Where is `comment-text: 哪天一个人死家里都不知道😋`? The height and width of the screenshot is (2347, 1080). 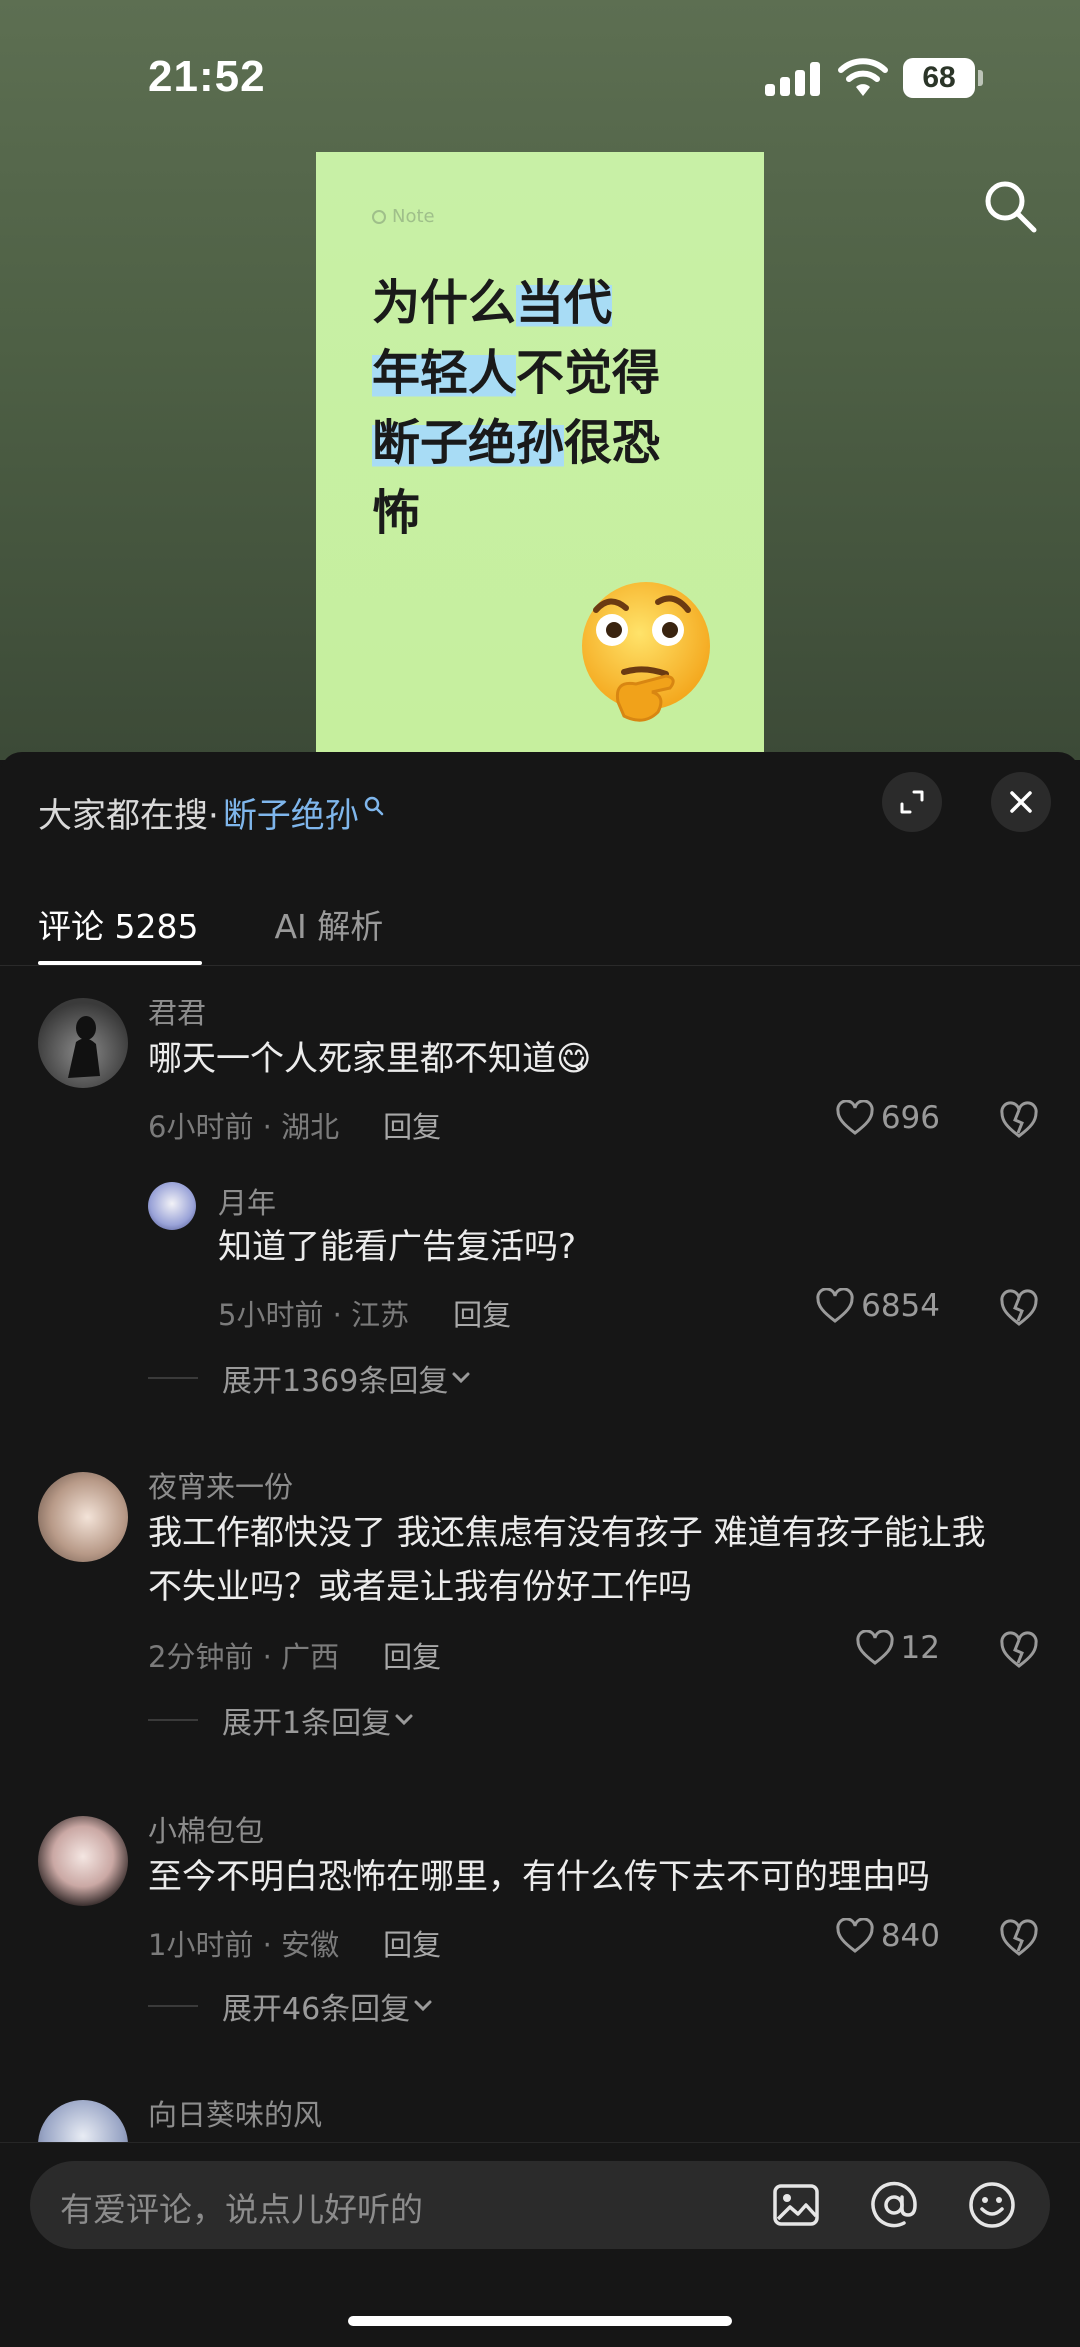 comment-text: 哪天一个人死家里都不知道😋 is located at coordinates (369, 1059).